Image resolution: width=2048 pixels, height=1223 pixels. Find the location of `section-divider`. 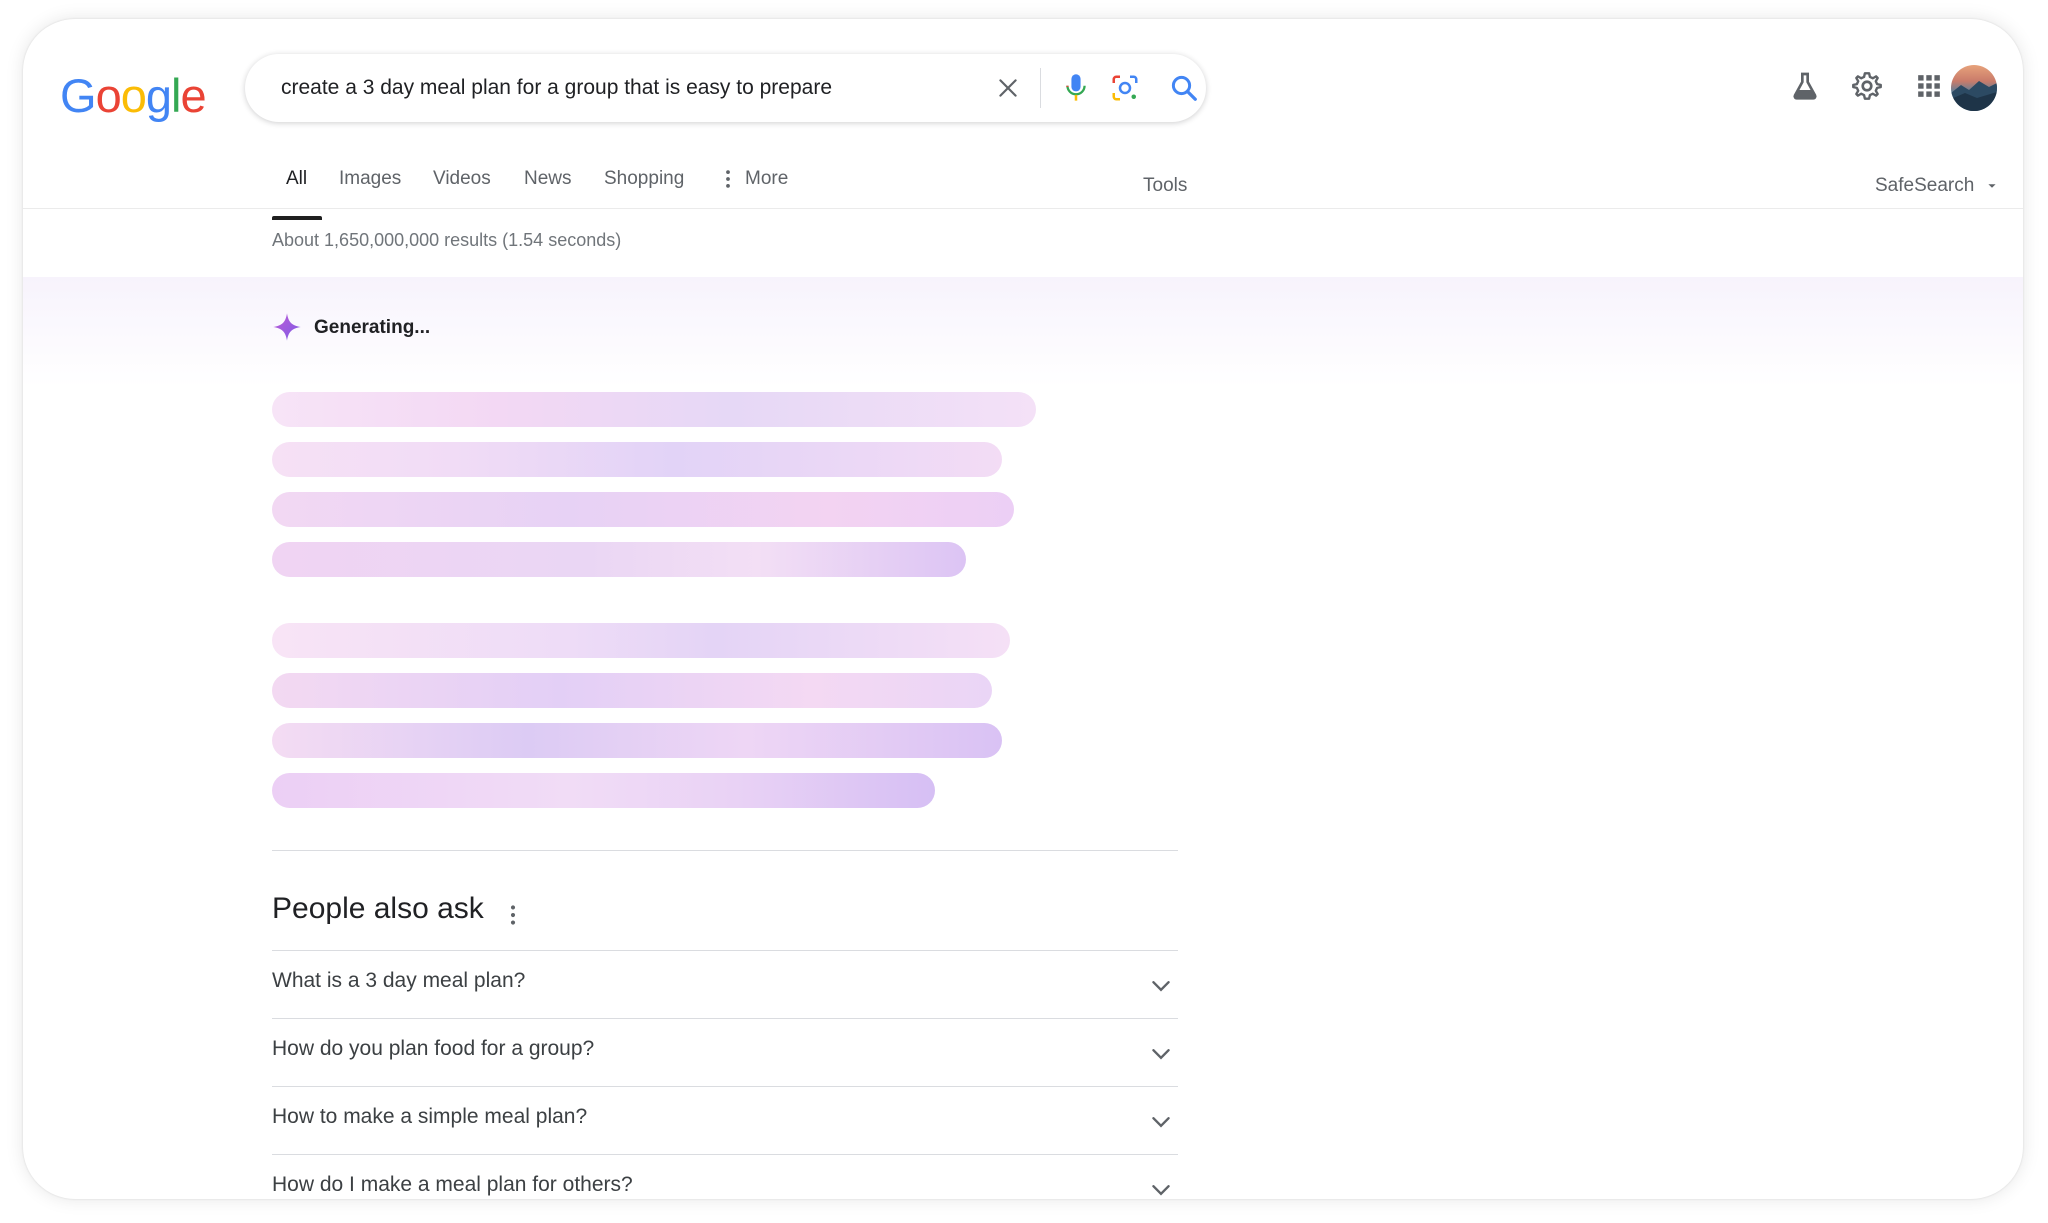

section-divider is located at coordinates (725, 850).